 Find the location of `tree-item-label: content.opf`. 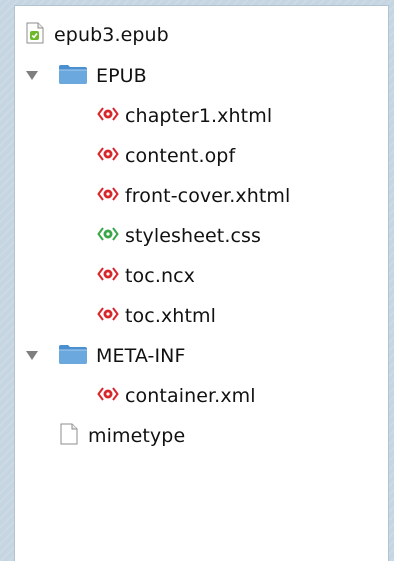

tree-item-label: content.opf is located at coordinates (180, 156).